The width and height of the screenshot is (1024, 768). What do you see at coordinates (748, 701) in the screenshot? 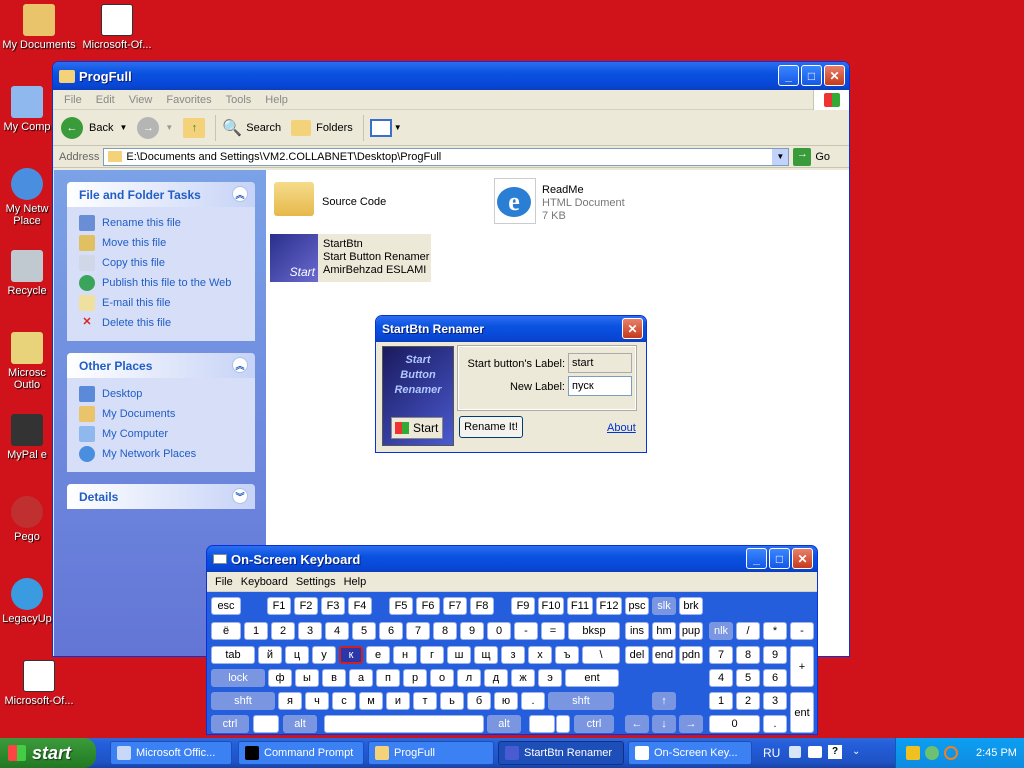
I see `osk-key: 2` at bounding box center [748, 701].